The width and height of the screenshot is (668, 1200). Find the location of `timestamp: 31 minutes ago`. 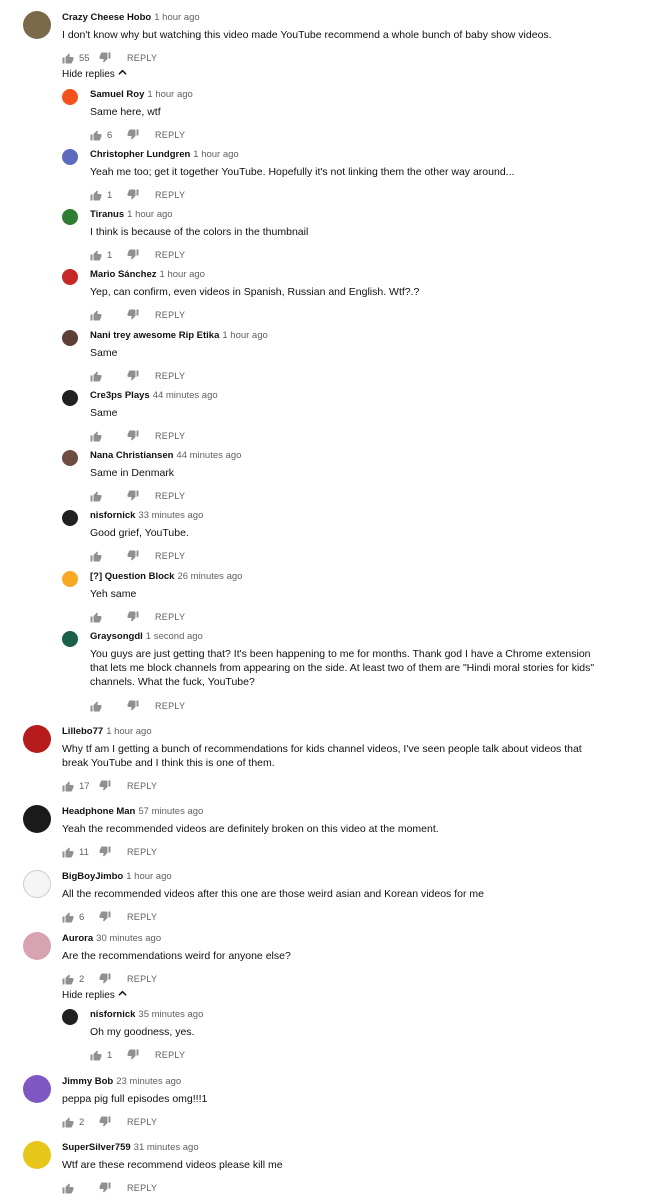

timestamp: 31 minutes ago is located at coordinates (166, 1147).